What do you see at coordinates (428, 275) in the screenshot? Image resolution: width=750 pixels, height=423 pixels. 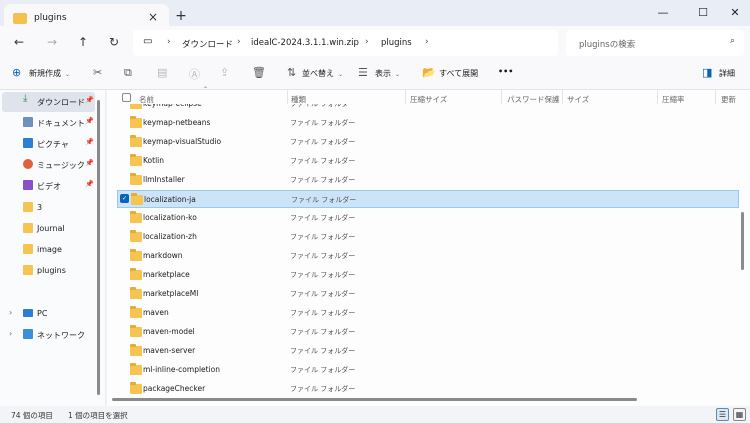 I see `table-row: marketplace ファイル フォルダー` at bounding box center [428, 275].